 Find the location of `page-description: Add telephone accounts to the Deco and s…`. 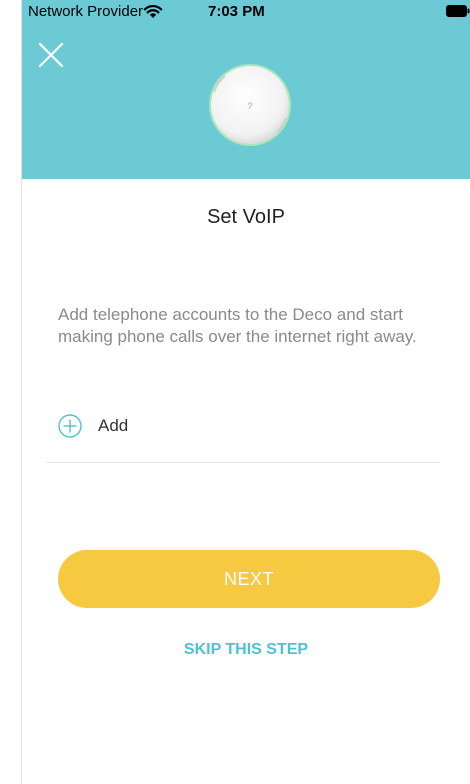

page-description: Add telephone accounts to the Deco and s… is located at coordinates (237, 325).